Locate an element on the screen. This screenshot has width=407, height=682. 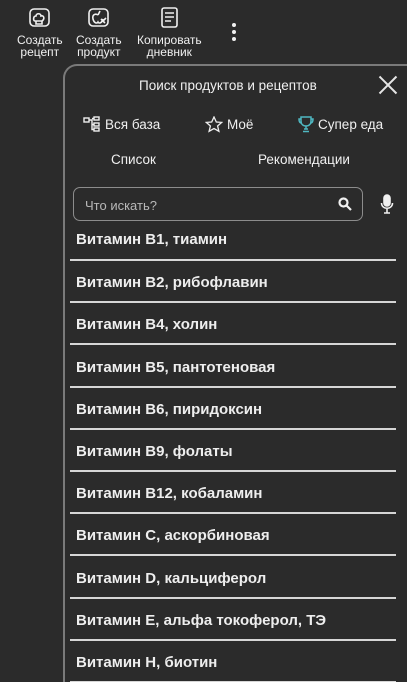
list-item: Витамин H, биотин is located at coordinates (233, 661).